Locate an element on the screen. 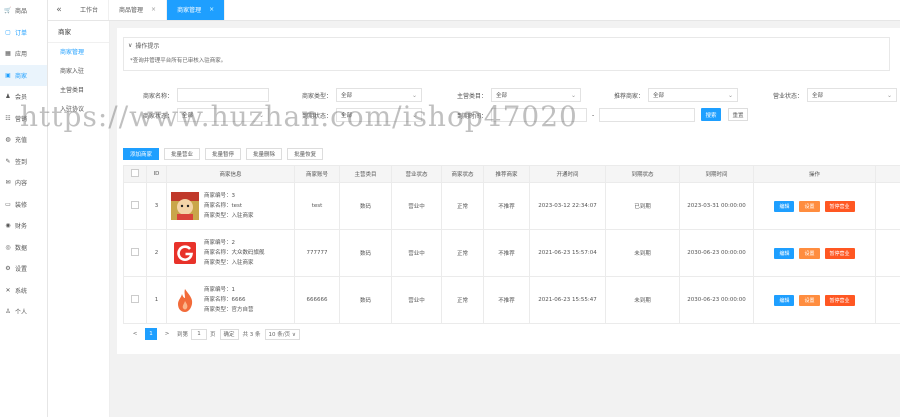  main-category-label: 主营类目： is located at coordinates (471, 96).